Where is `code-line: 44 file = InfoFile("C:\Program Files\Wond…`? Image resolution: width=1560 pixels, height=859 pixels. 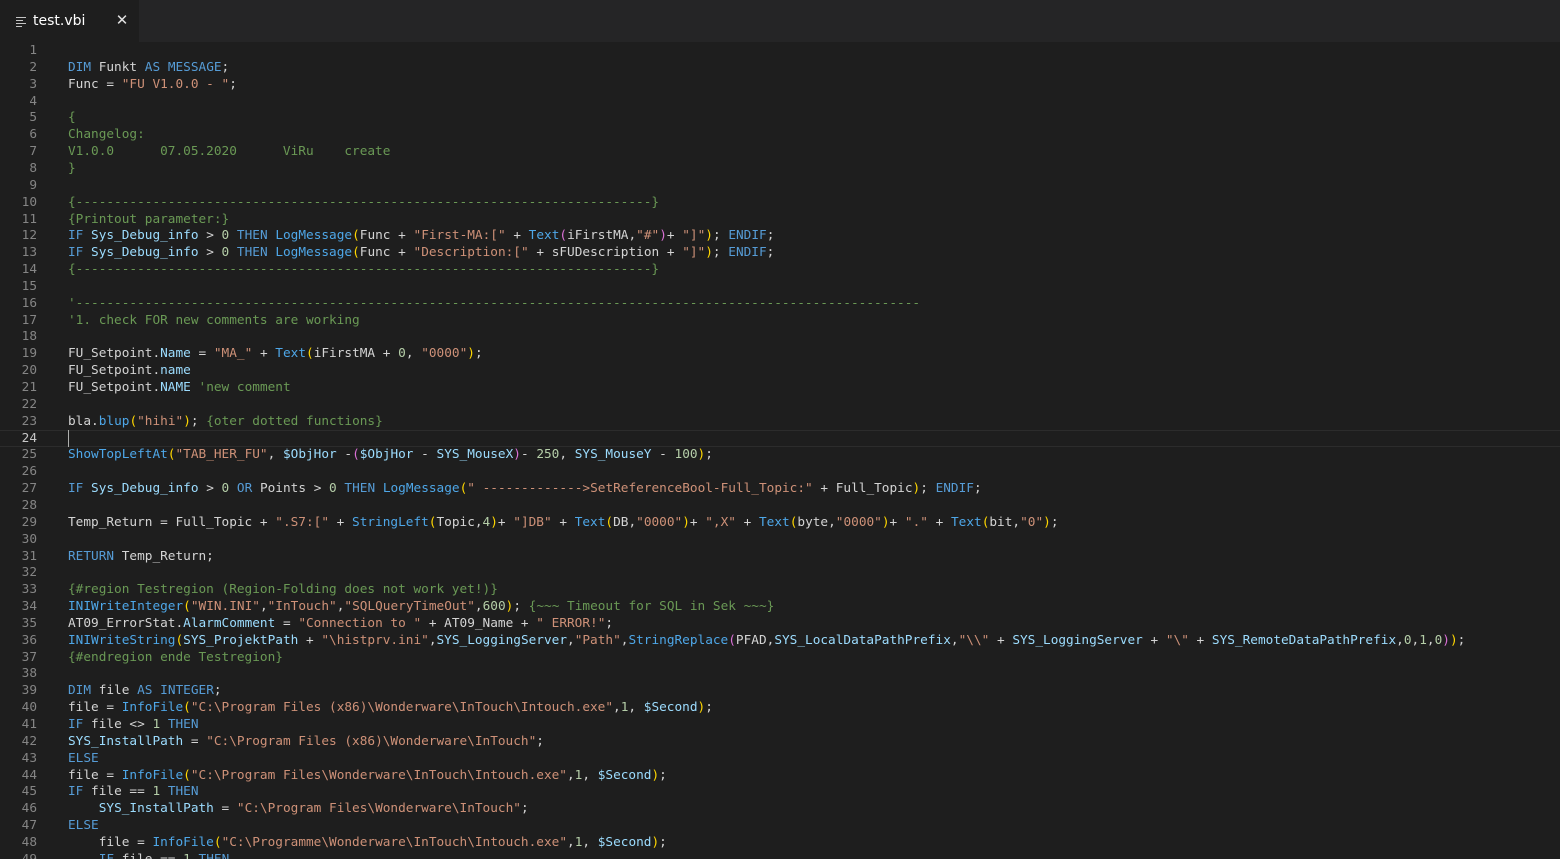 code-line: 44 file = InfoFile("C:\Program Files\Wond… is located at coordinates (780, 775).